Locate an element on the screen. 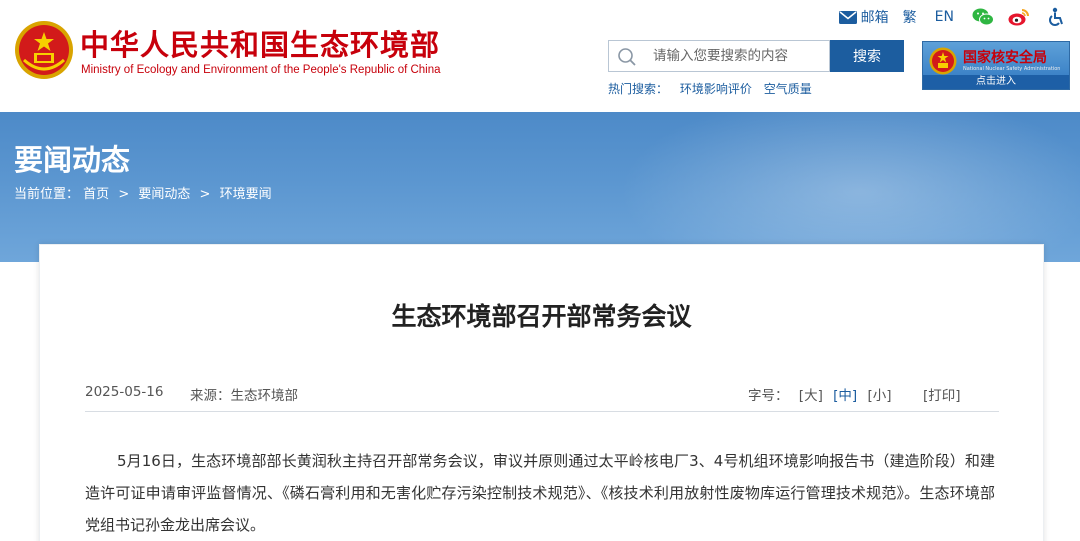 This screenshot has width=1080, height=541. site-title: 中华人民共和国生态环境部 is located at coordinates (260, 43).